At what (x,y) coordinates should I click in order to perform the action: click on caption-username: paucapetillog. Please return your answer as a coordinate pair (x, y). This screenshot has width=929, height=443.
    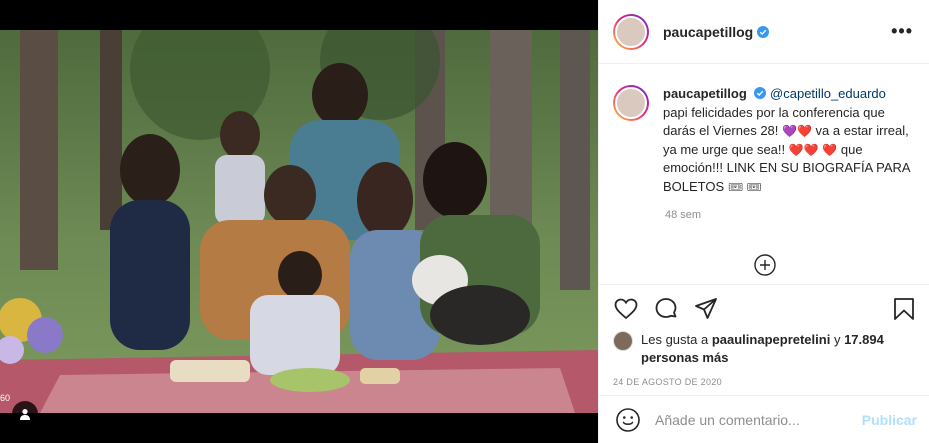
    Looking at the image, I should click on (705, 93).